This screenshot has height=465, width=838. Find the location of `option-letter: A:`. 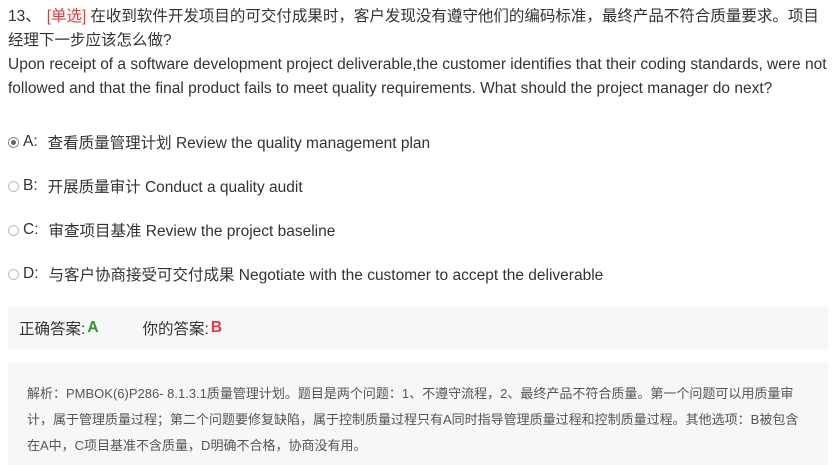

option-letter: A: is located at coordinates (30, 141).